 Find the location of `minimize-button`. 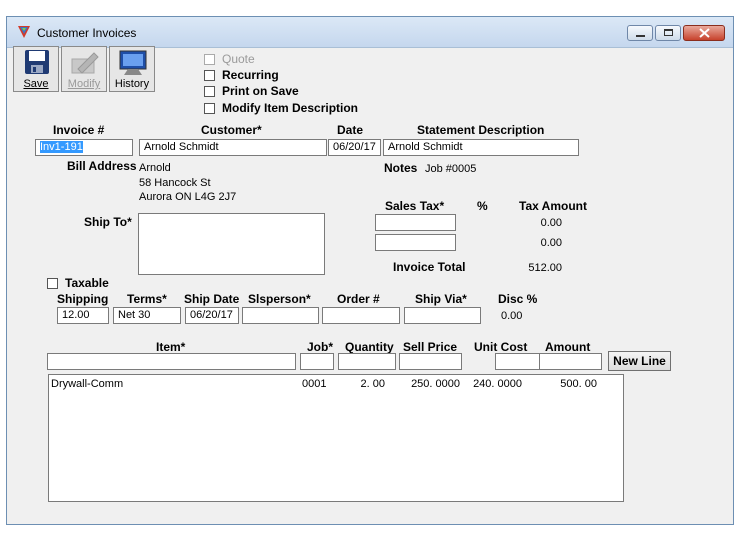

minimize-button is located at coordinates (640, 33).